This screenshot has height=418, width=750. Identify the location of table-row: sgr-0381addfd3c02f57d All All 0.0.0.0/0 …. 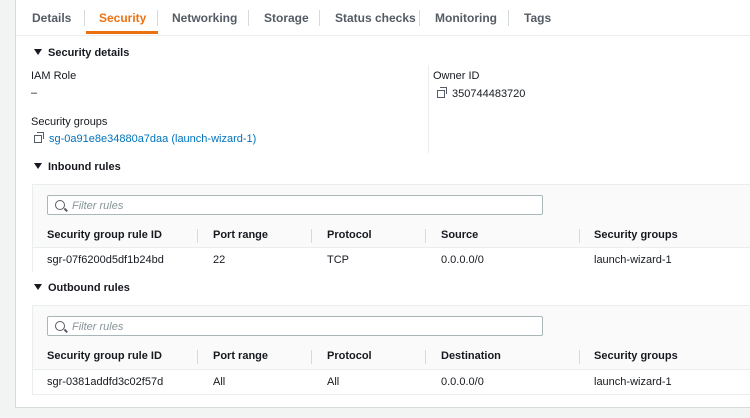
(391, 381).